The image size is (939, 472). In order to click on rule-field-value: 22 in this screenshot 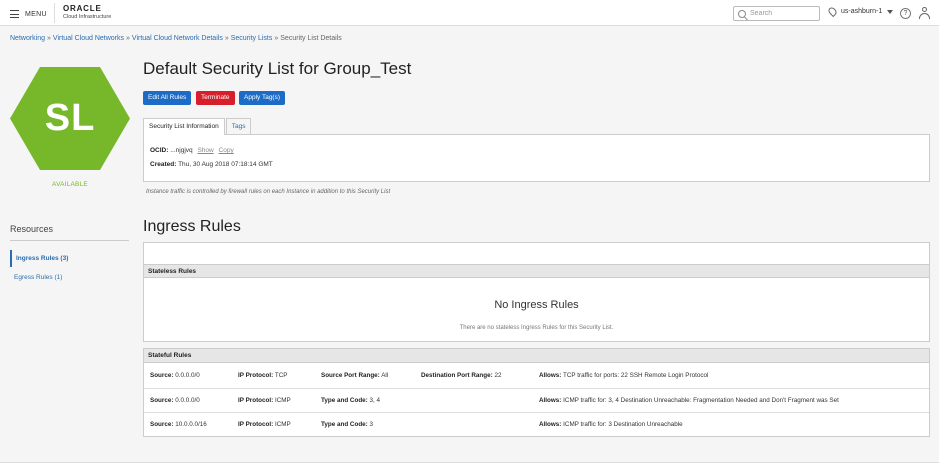, I will do `click(498, 375)`.